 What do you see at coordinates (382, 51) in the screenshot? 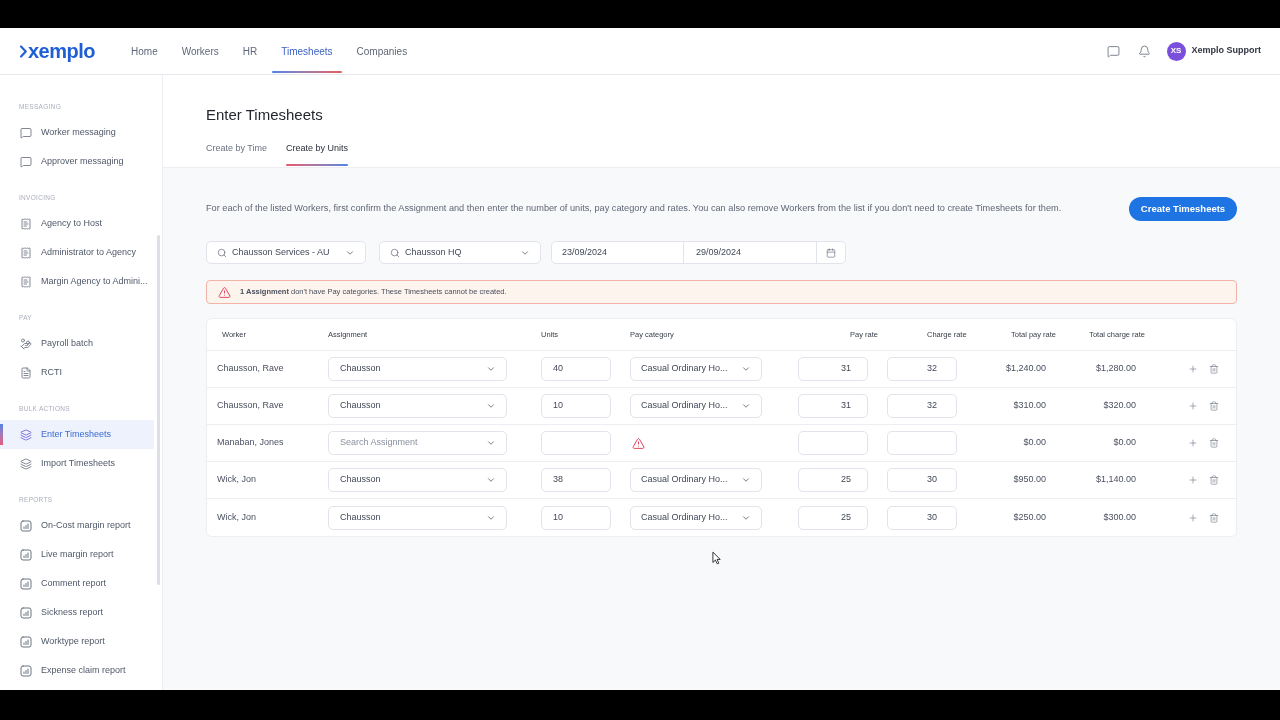
I see `nav-link: Companies` at bounding box center [382, 51].